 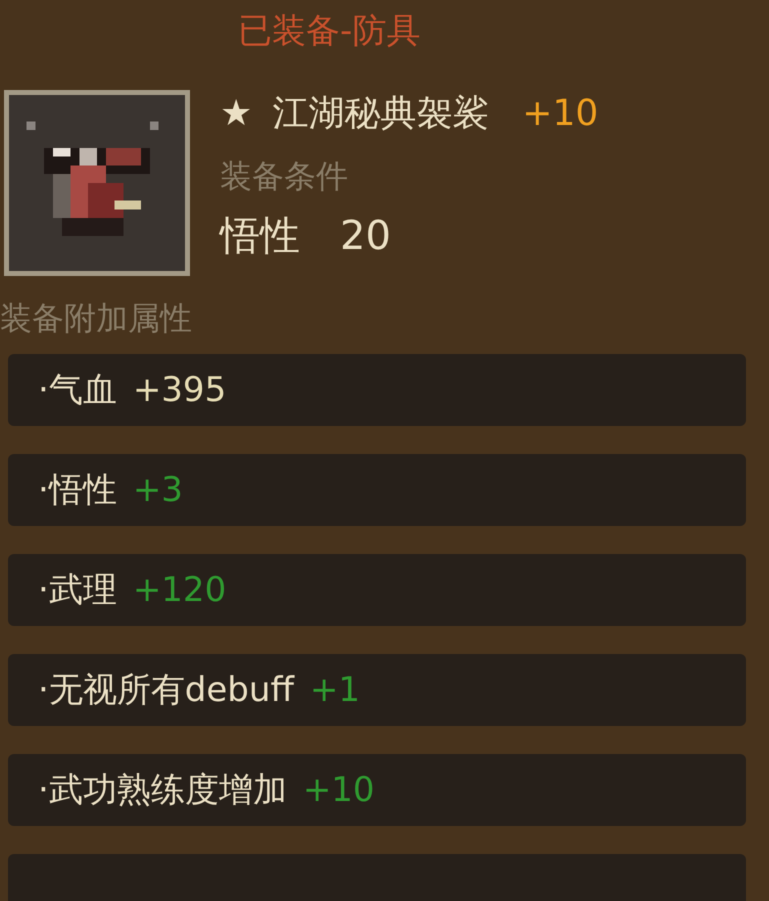 What do you see at coordinates (284, 176) in the screenshot?
I see `requirement-label: 装备条件` at bounding box center [284, 176].